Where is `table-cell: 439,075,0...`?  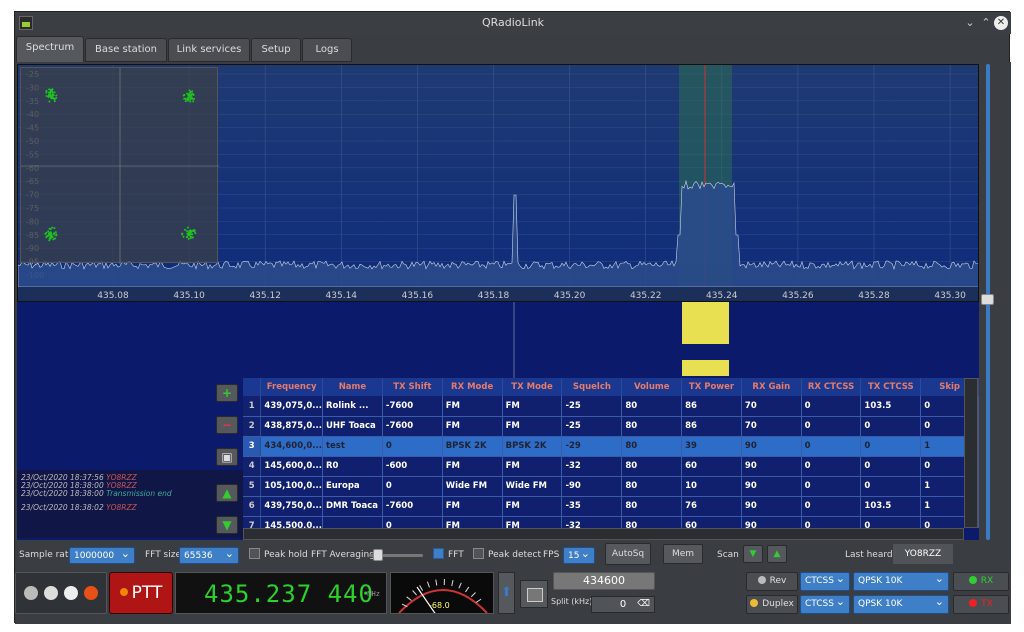
table-cell: 439,075,0... is located at coordinates (291, 406).